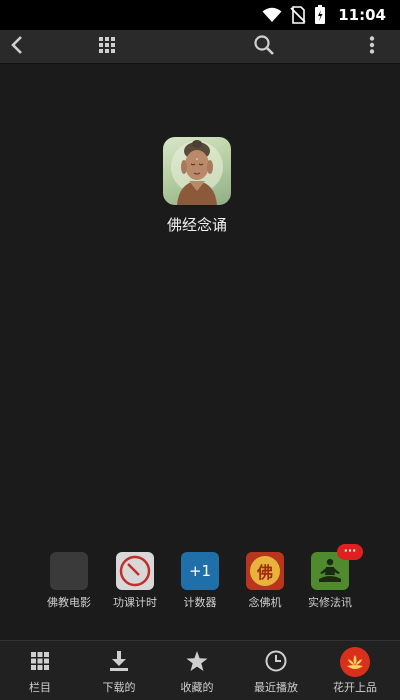 This screenshot has width=400, height=700. Describe the element at coordinates (355, 687) in the screenshot. I see `nav-label: 花开上品` at that location.